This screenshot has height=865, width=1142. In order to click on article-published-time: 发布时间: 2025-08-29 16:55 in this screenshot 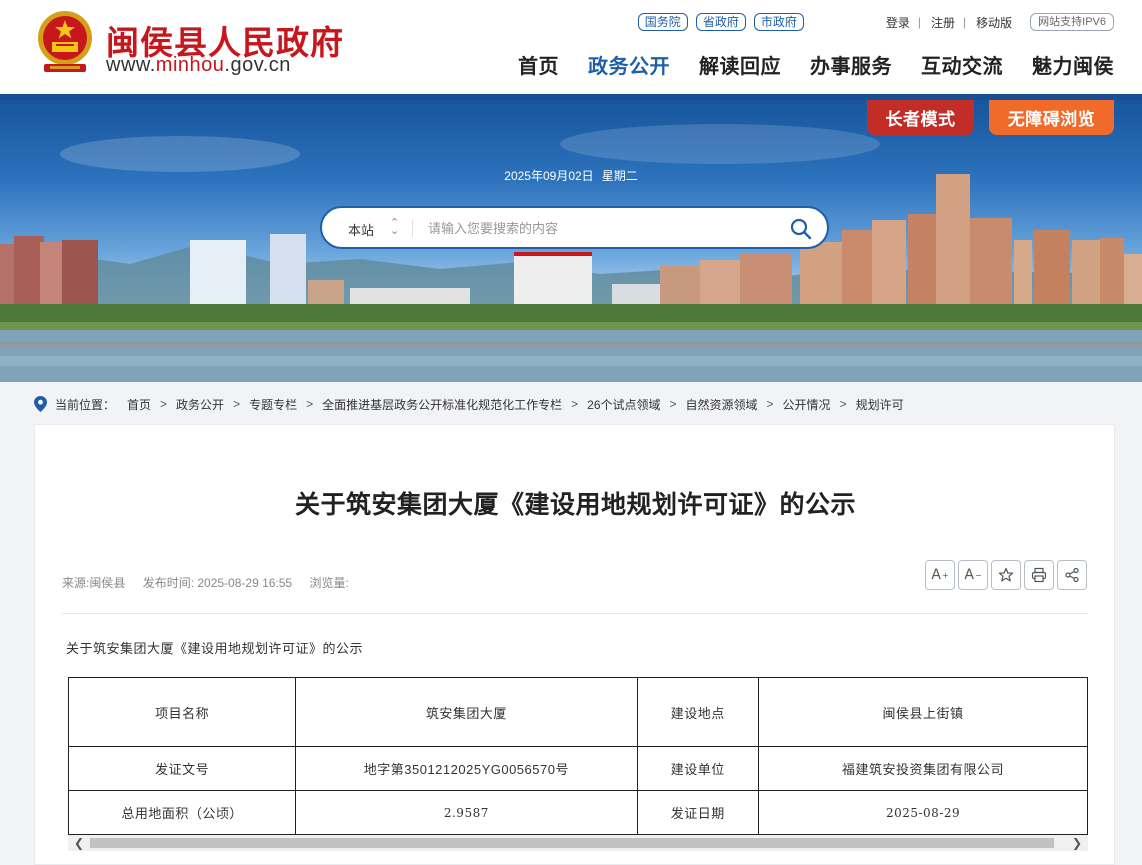, I will do `click(217, 583)`.